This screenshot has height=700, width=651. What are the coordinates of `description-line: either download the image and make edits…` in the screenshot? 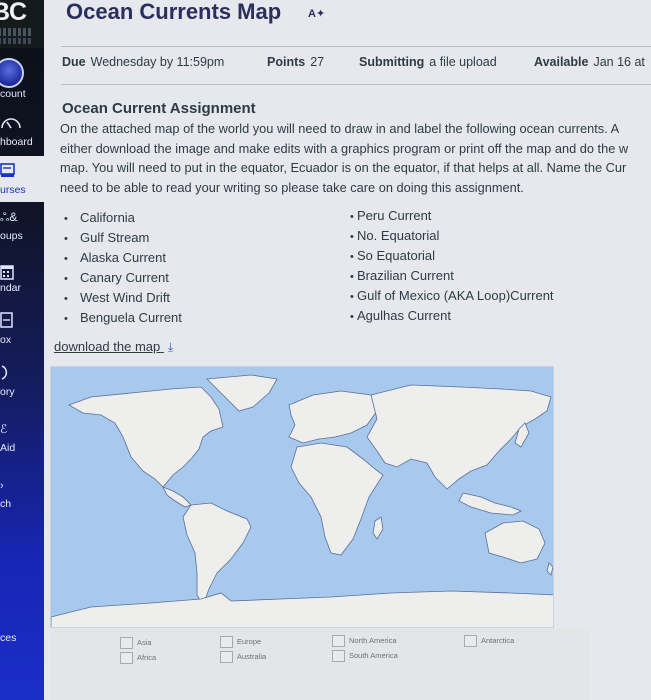 It's located at (344, 148).